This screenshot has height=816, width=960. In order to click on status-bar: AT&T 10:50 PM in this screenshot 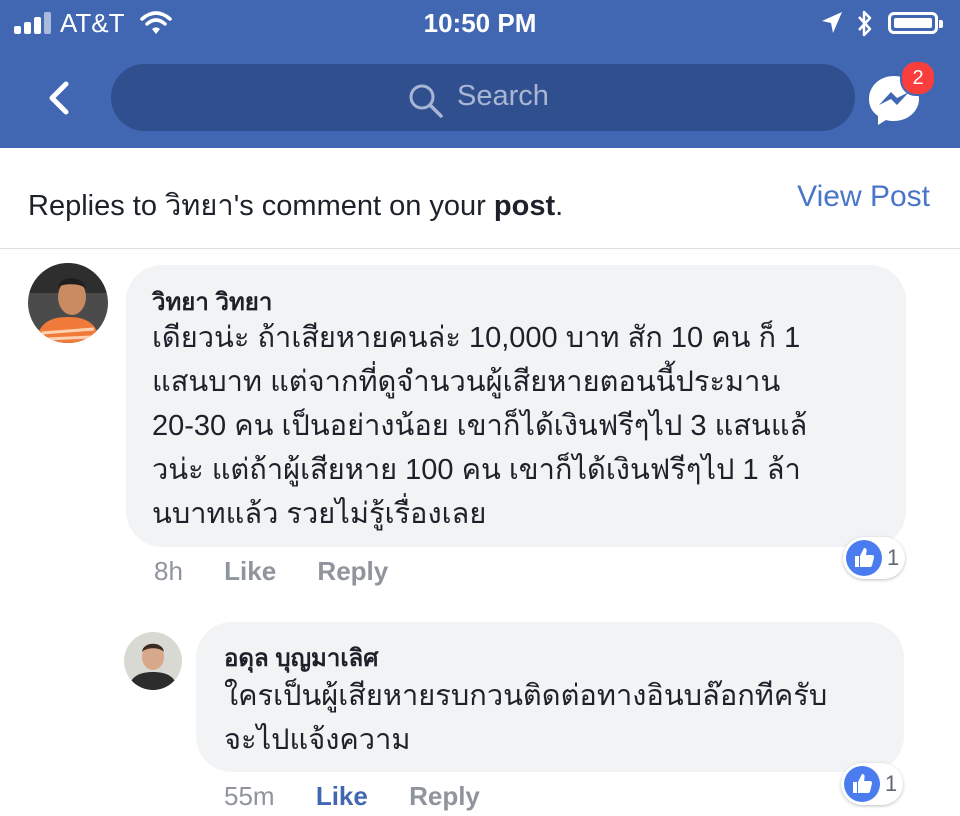, I will do `click(480, 25)`.